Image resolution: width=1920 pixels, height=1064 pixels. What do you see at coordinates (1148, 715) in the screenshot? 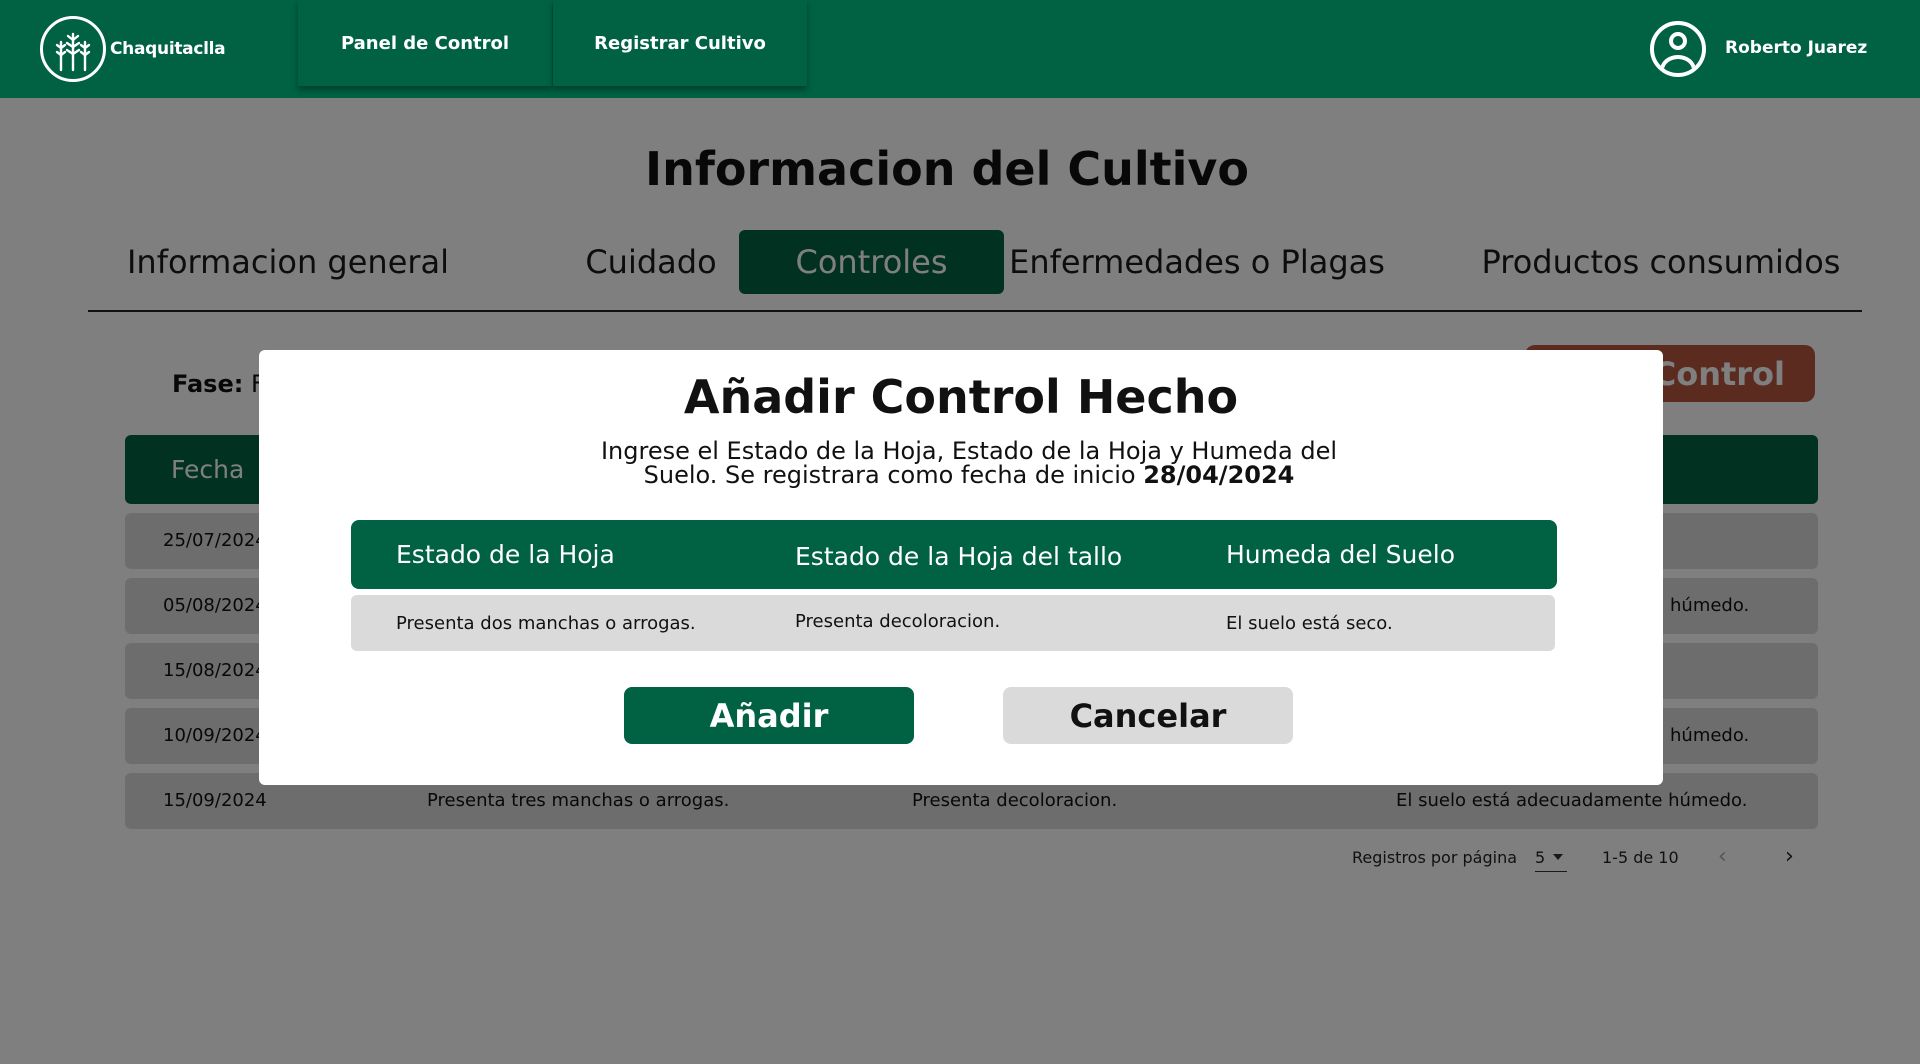
I see `cancel-button: Cancelar` at bounding box center [1148, 715].